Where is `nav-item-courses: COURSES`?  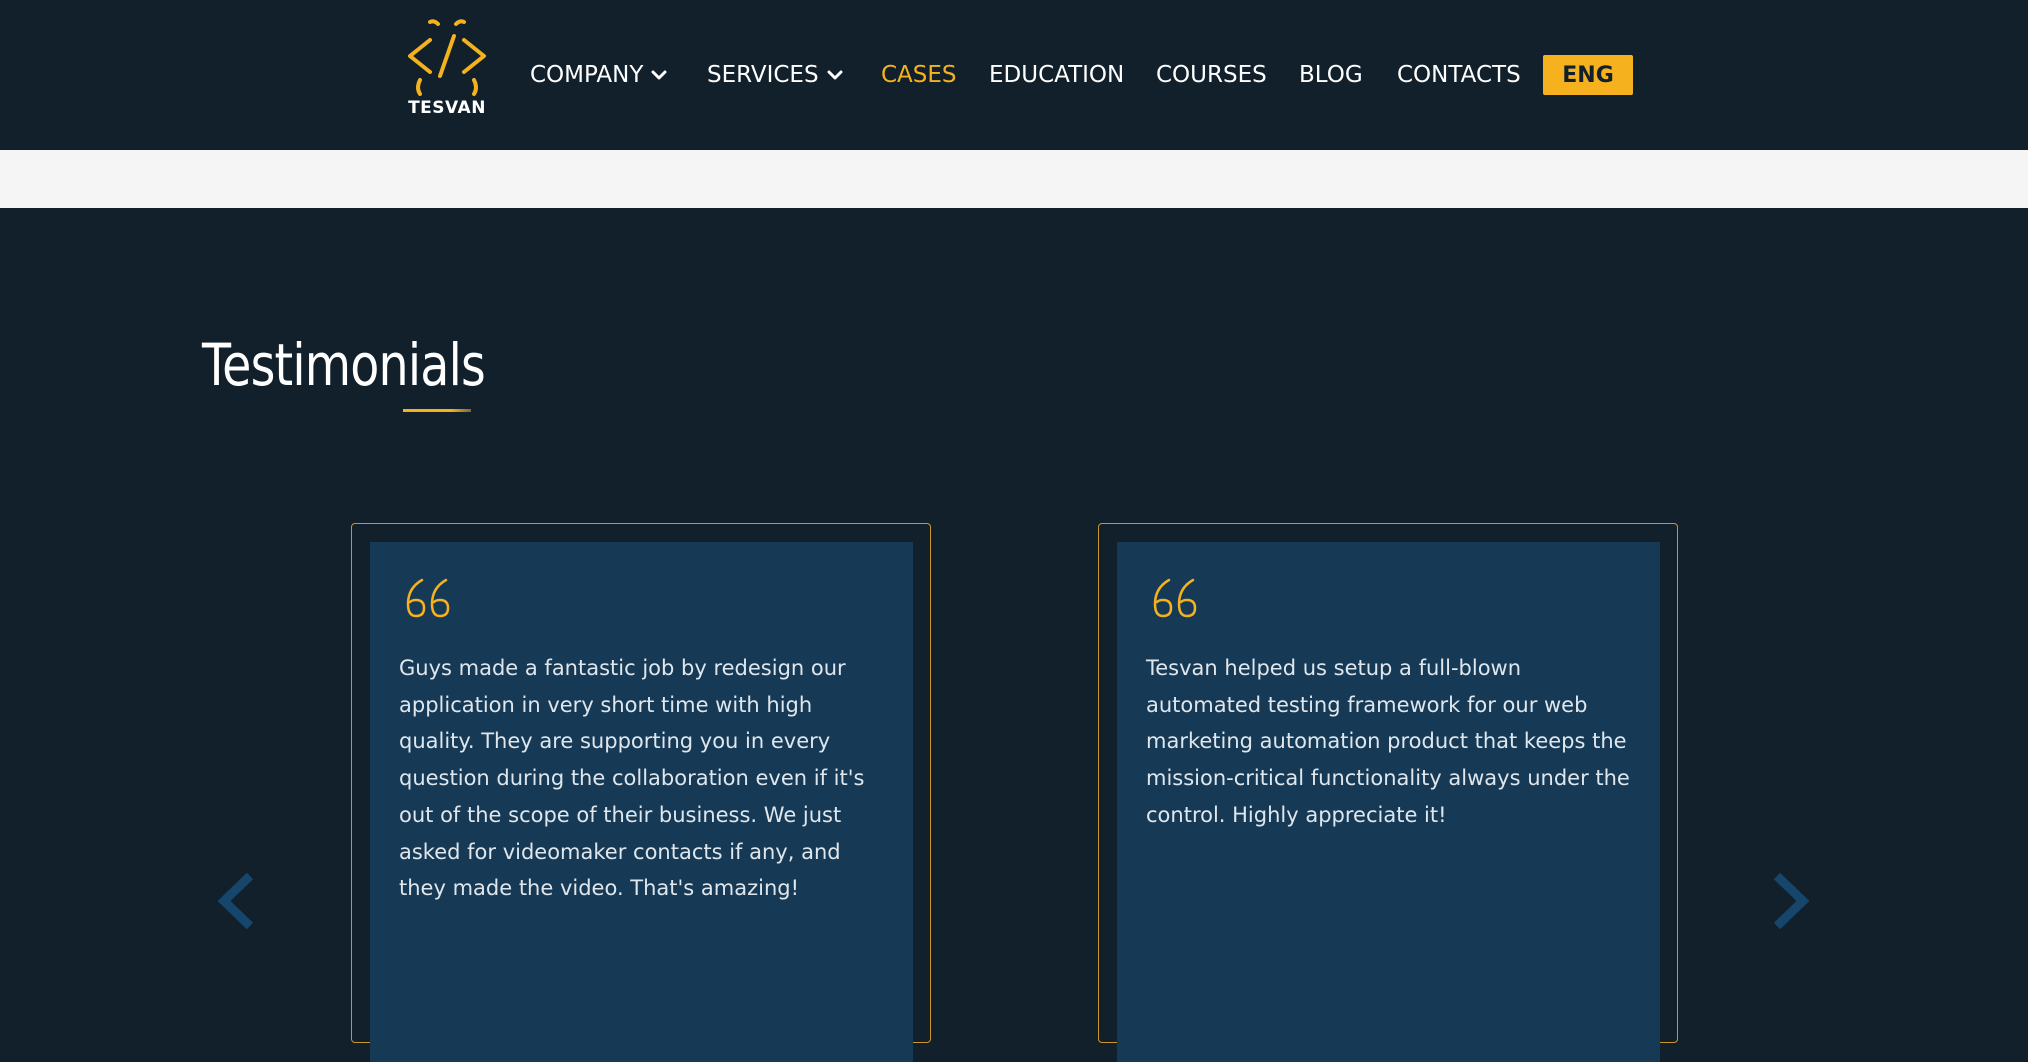
nav-item-courses: COURSES is located at coordinates (1211, 75).